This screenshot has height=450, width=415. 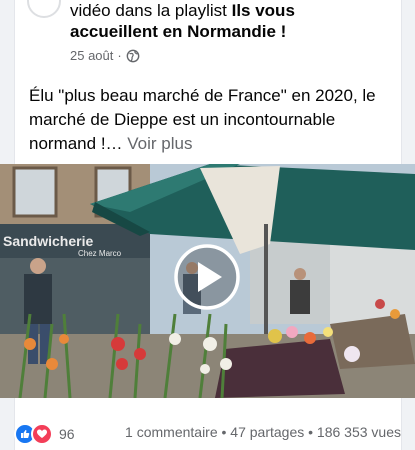 I want to click on globe-icon, so click(x=133, y=55).